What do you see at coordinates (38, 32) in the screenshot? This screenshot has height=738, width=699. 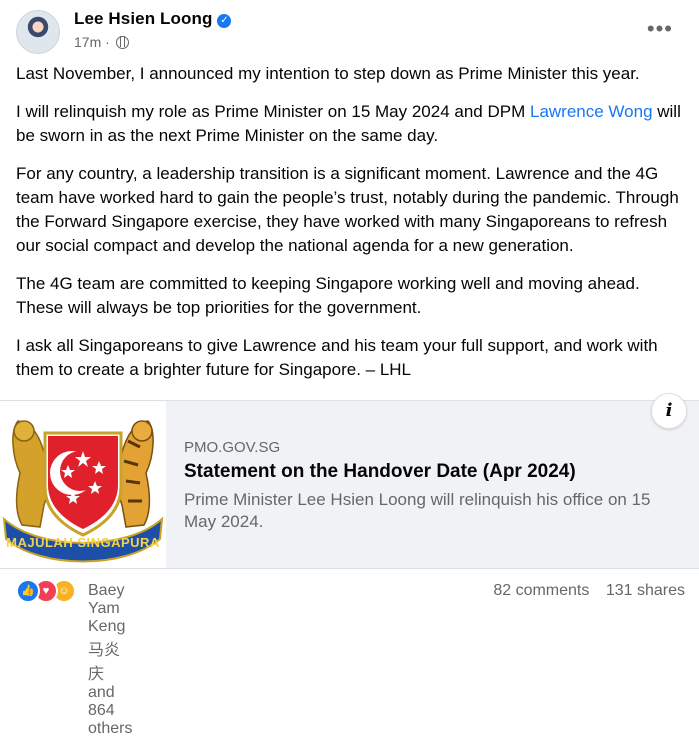 I see `author-avatar` at bounding box center [38, 32].